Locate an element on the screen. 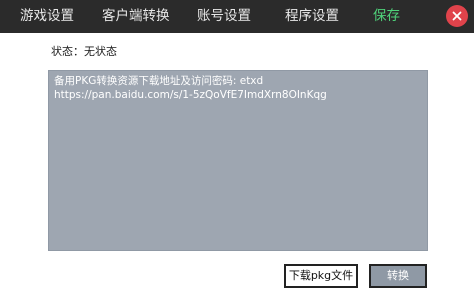  close-icon is located at coordinates (457, 16).